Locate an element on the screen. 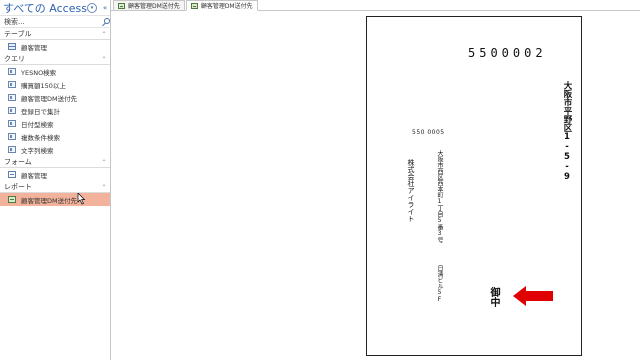  company-name: 株式会社アイライト is located at coordinates (411, 190).